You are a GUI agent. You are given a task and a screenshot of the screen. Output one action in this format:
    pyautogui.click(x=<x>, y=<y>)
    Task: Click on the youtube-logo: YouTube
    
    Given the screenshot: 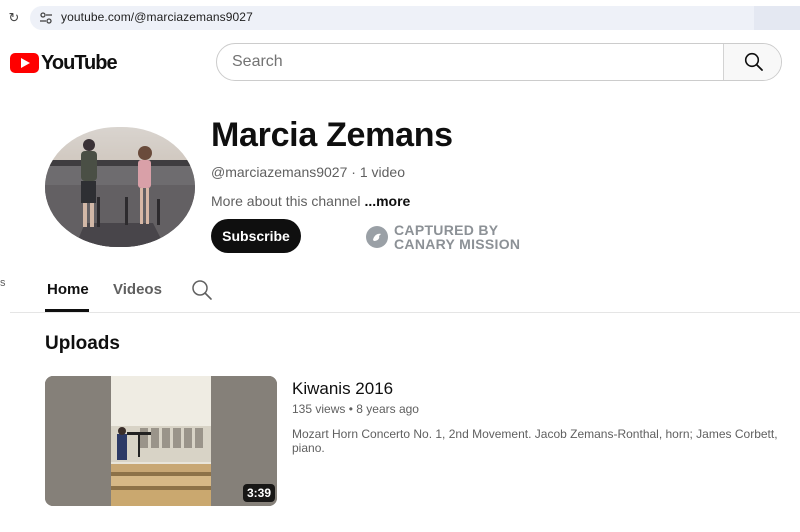 What is the action you would take?
    pyautogui.click(x=64, y=62)
    